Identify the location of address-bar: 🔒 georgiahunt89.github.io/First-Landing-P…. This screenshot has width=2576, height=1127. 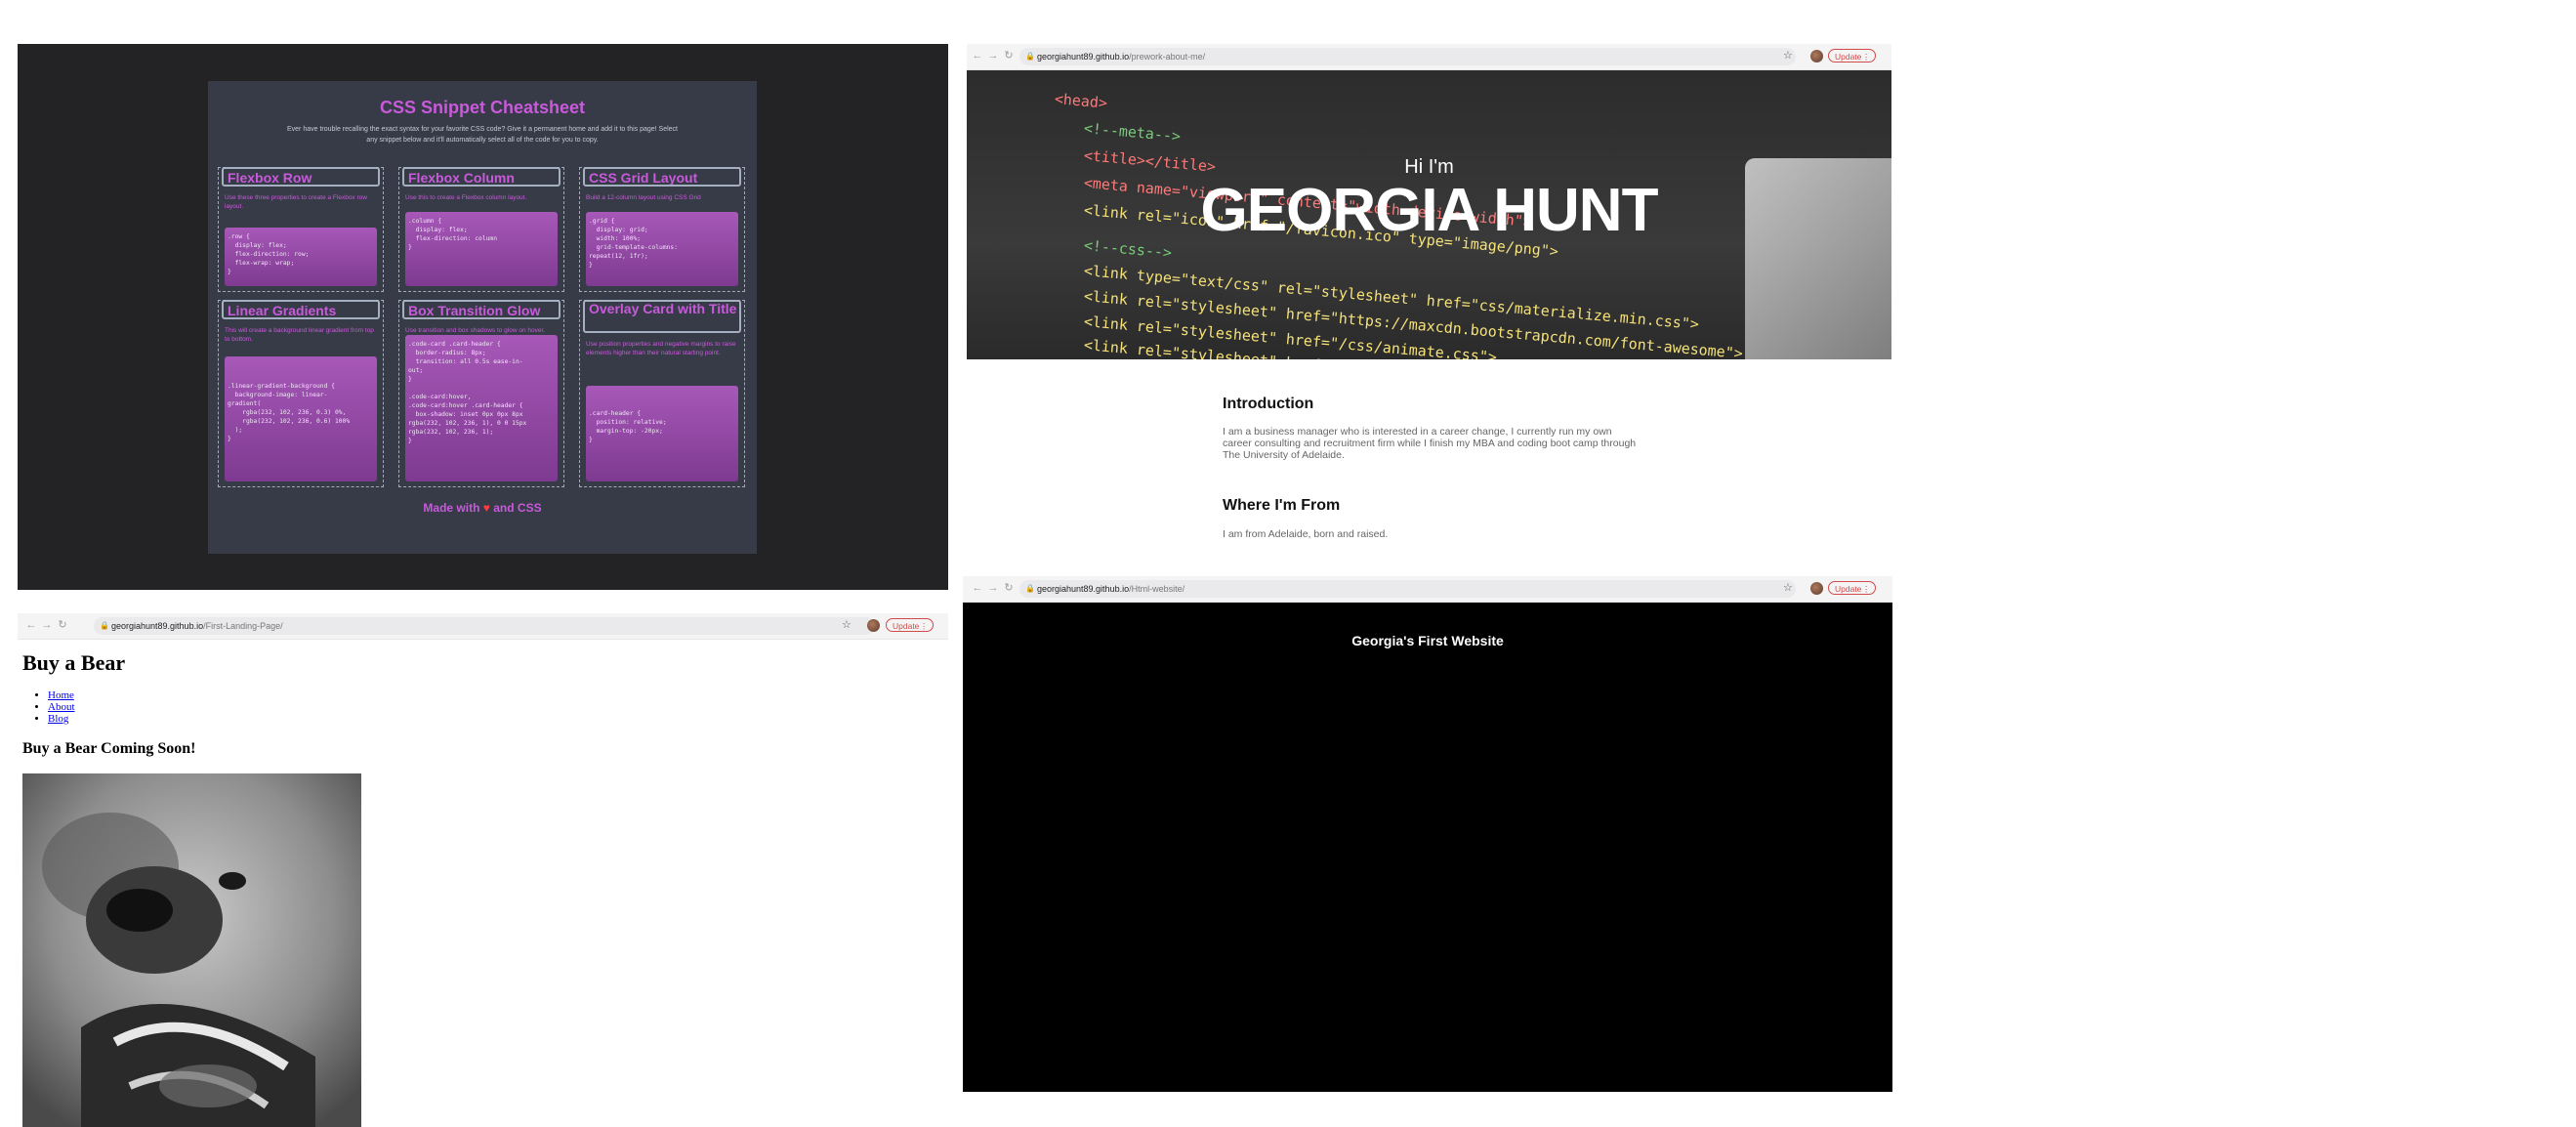
(484, 626).